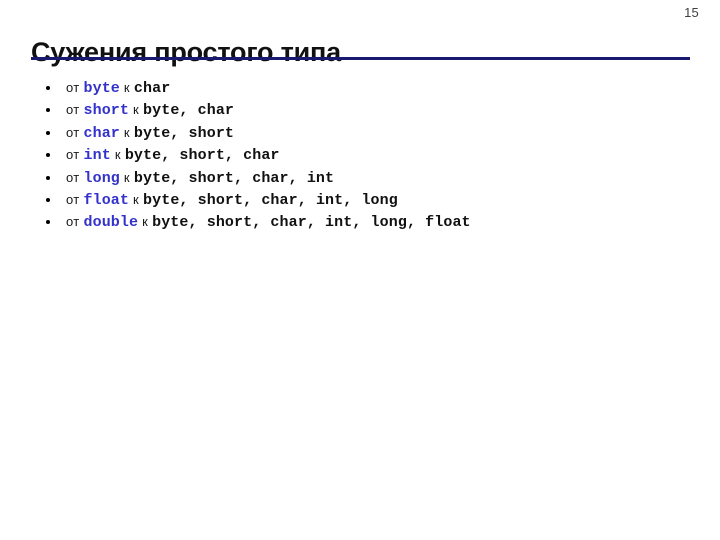 The height and width of the screenshot is (540, 720). What do you see at coordinates (202, 156) in the screenshot?
I see `target-types: byte, short, char` at bounding box center [202, 156].